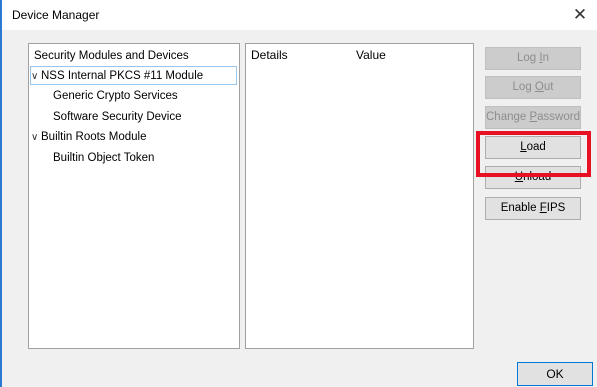  I want to click on enable-fips-button: Enable FIPS, so click(533, 208).